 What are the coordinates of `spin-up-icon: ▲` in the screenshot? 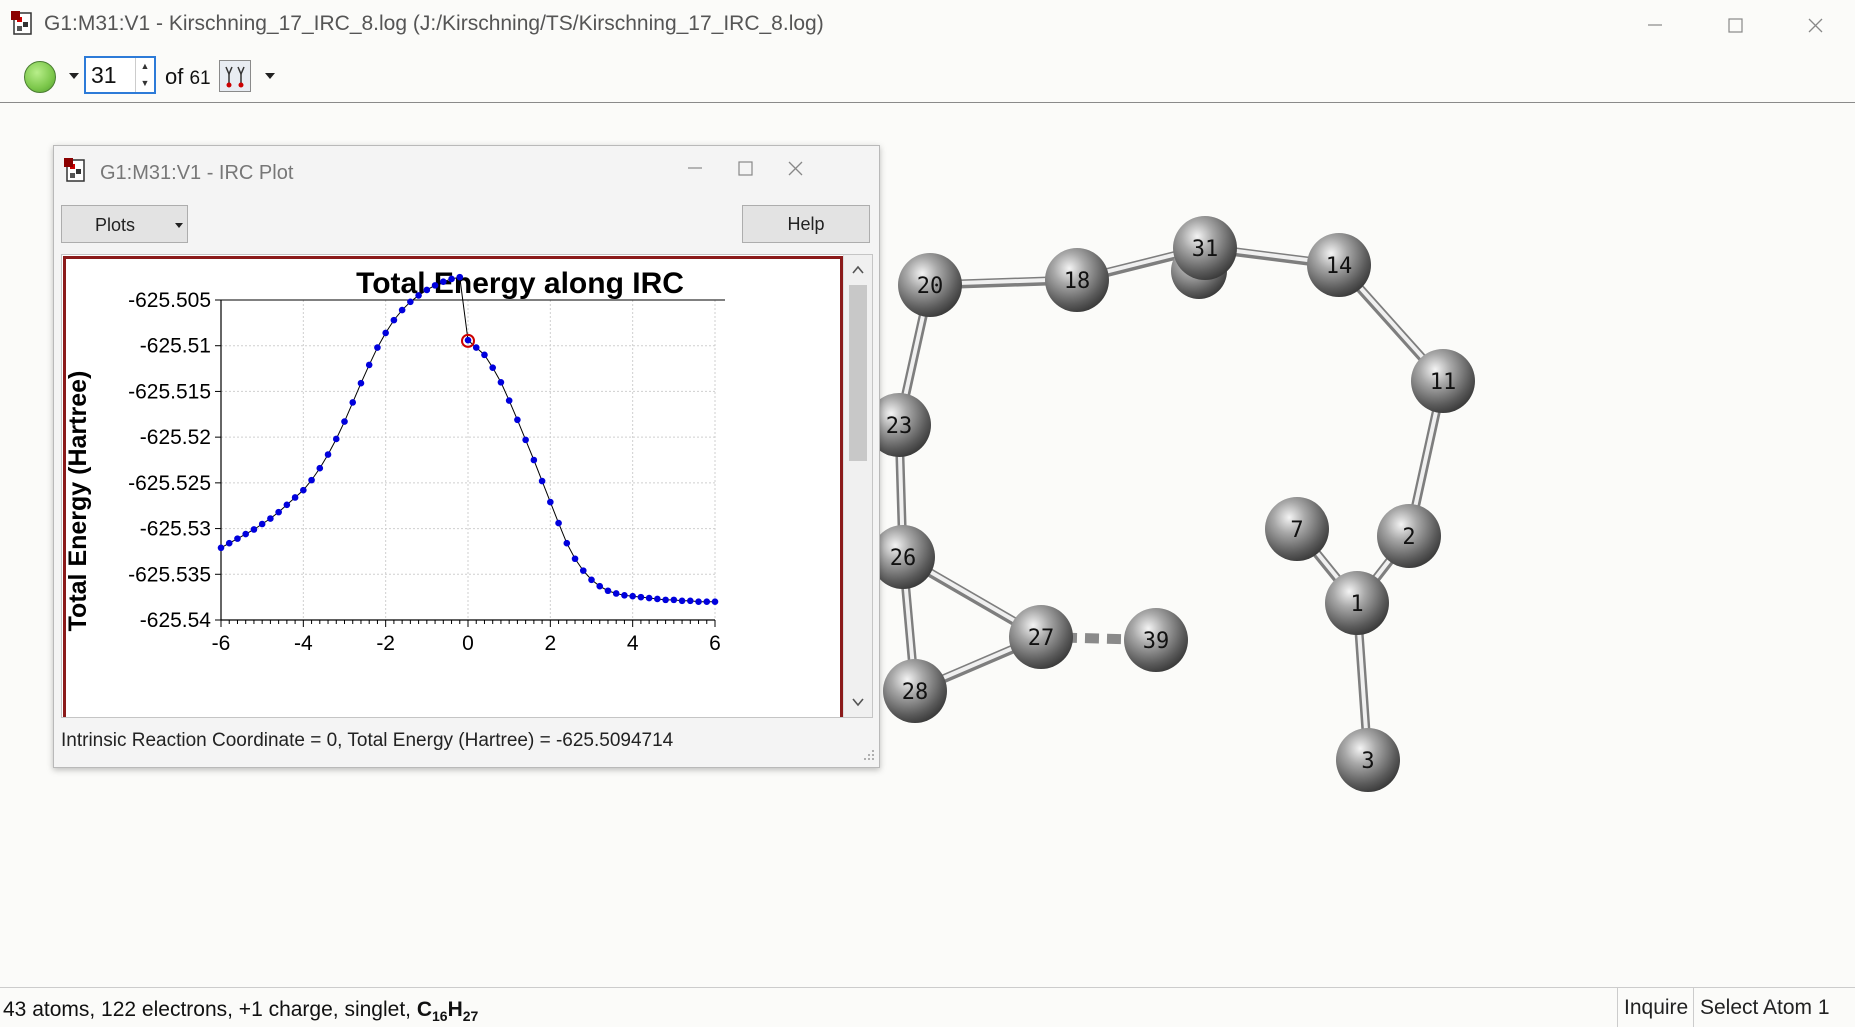 It's located at (145, 66).